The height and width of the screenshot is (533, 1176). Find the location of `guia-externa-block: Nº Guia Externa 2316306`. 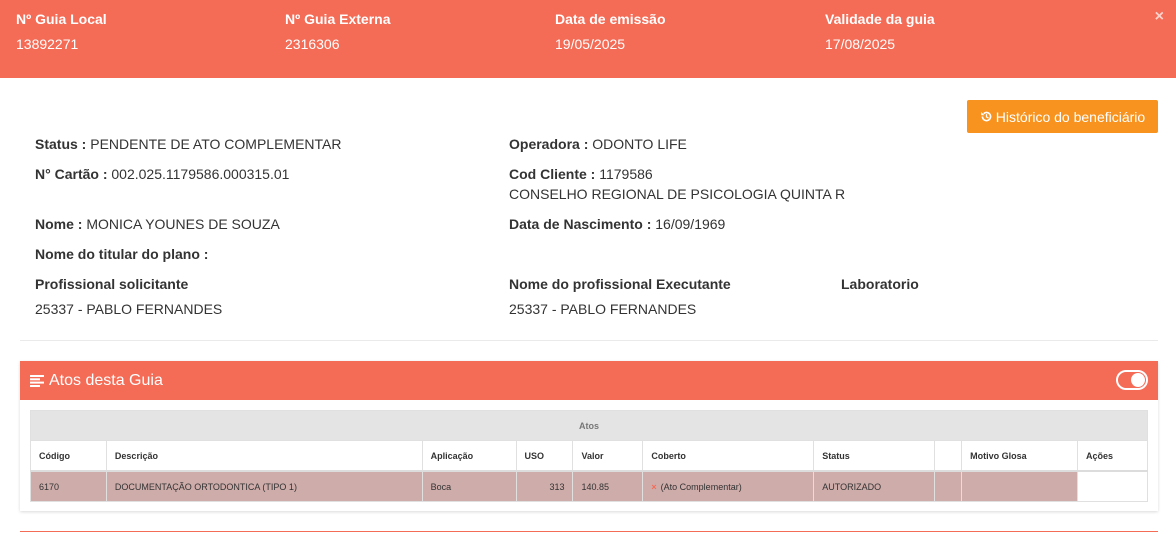

guia-externa-block: Nº Guia Externa 2316306 is located at coordinates (337, 32).